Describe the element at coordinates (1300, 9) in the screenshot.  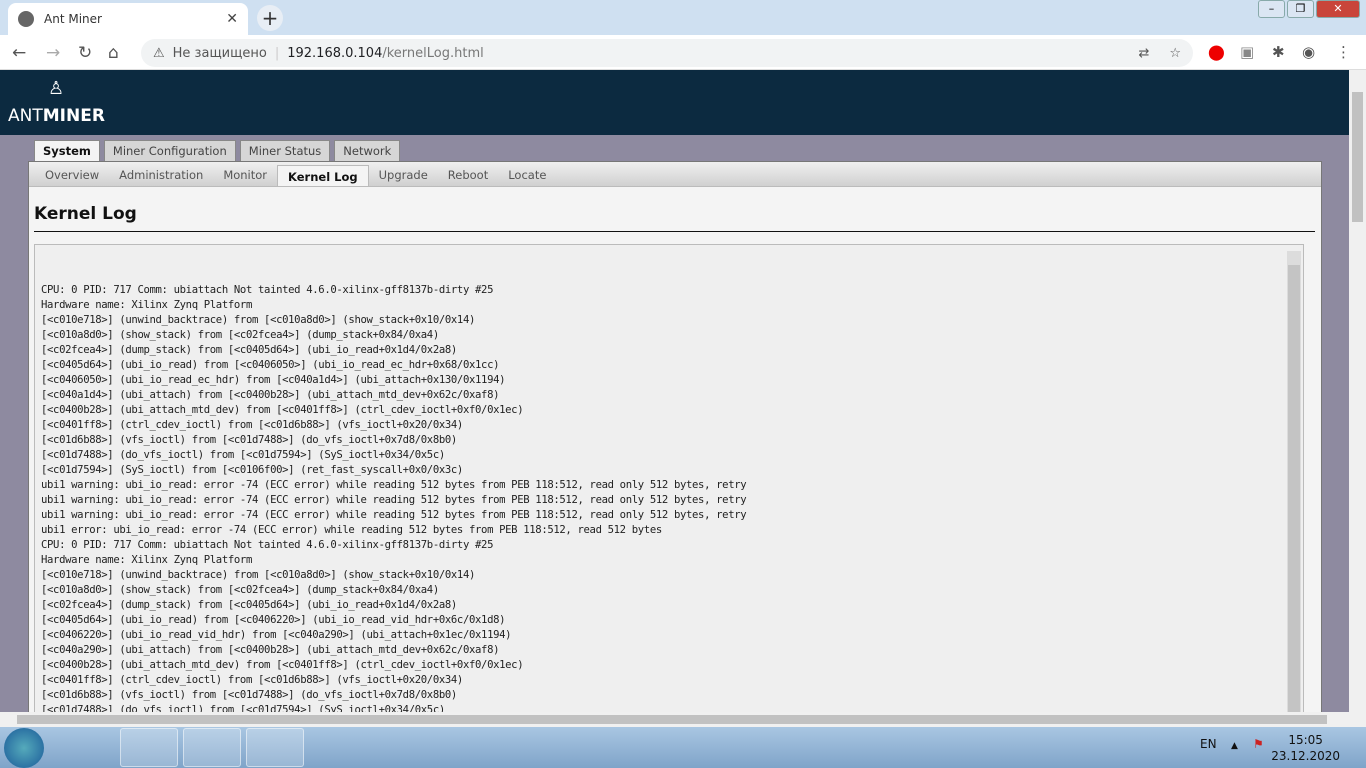
I see `maximize-button: ❐` at that location.